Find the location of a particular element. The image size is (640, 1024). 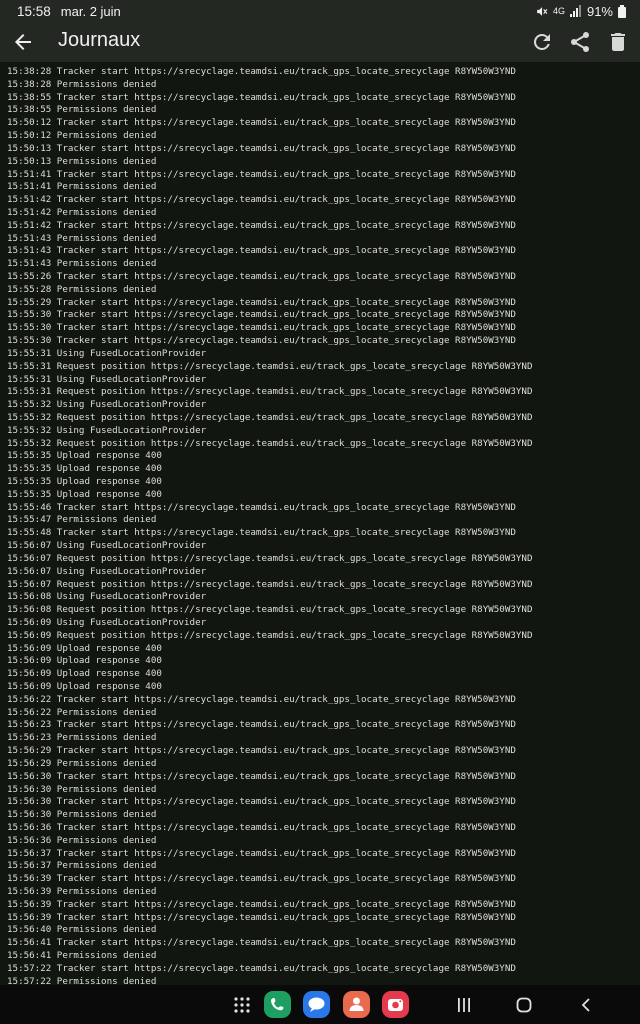

messages-app-button is located at coordinates (316, 1004).